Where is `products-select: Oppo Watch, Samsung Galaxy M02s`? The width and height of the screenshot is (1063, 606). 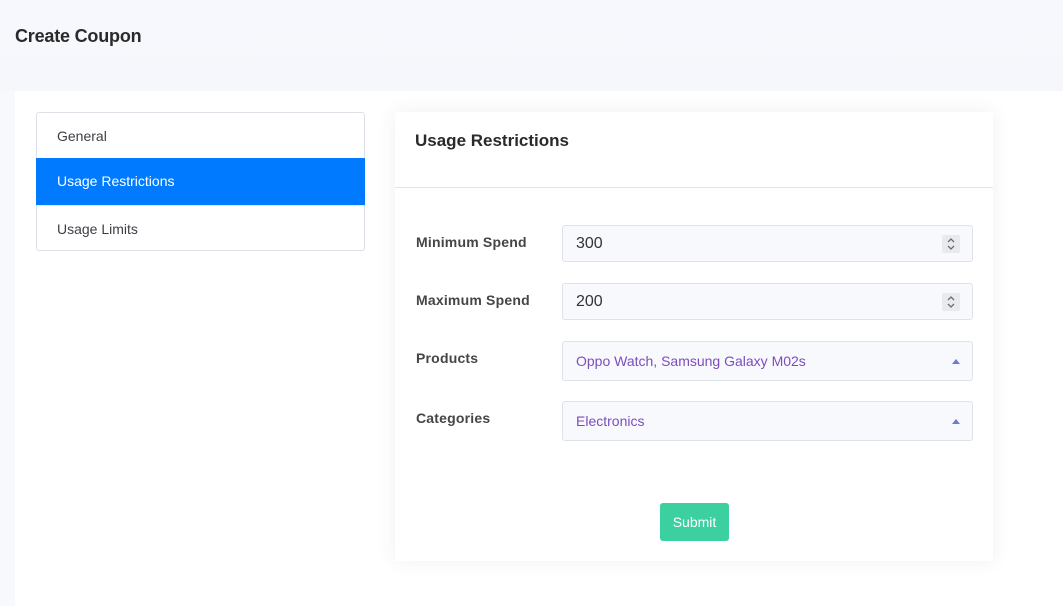
products-select: Oppo Watch, Samsung Galaxy M02s is located at coordinates (767, 361).